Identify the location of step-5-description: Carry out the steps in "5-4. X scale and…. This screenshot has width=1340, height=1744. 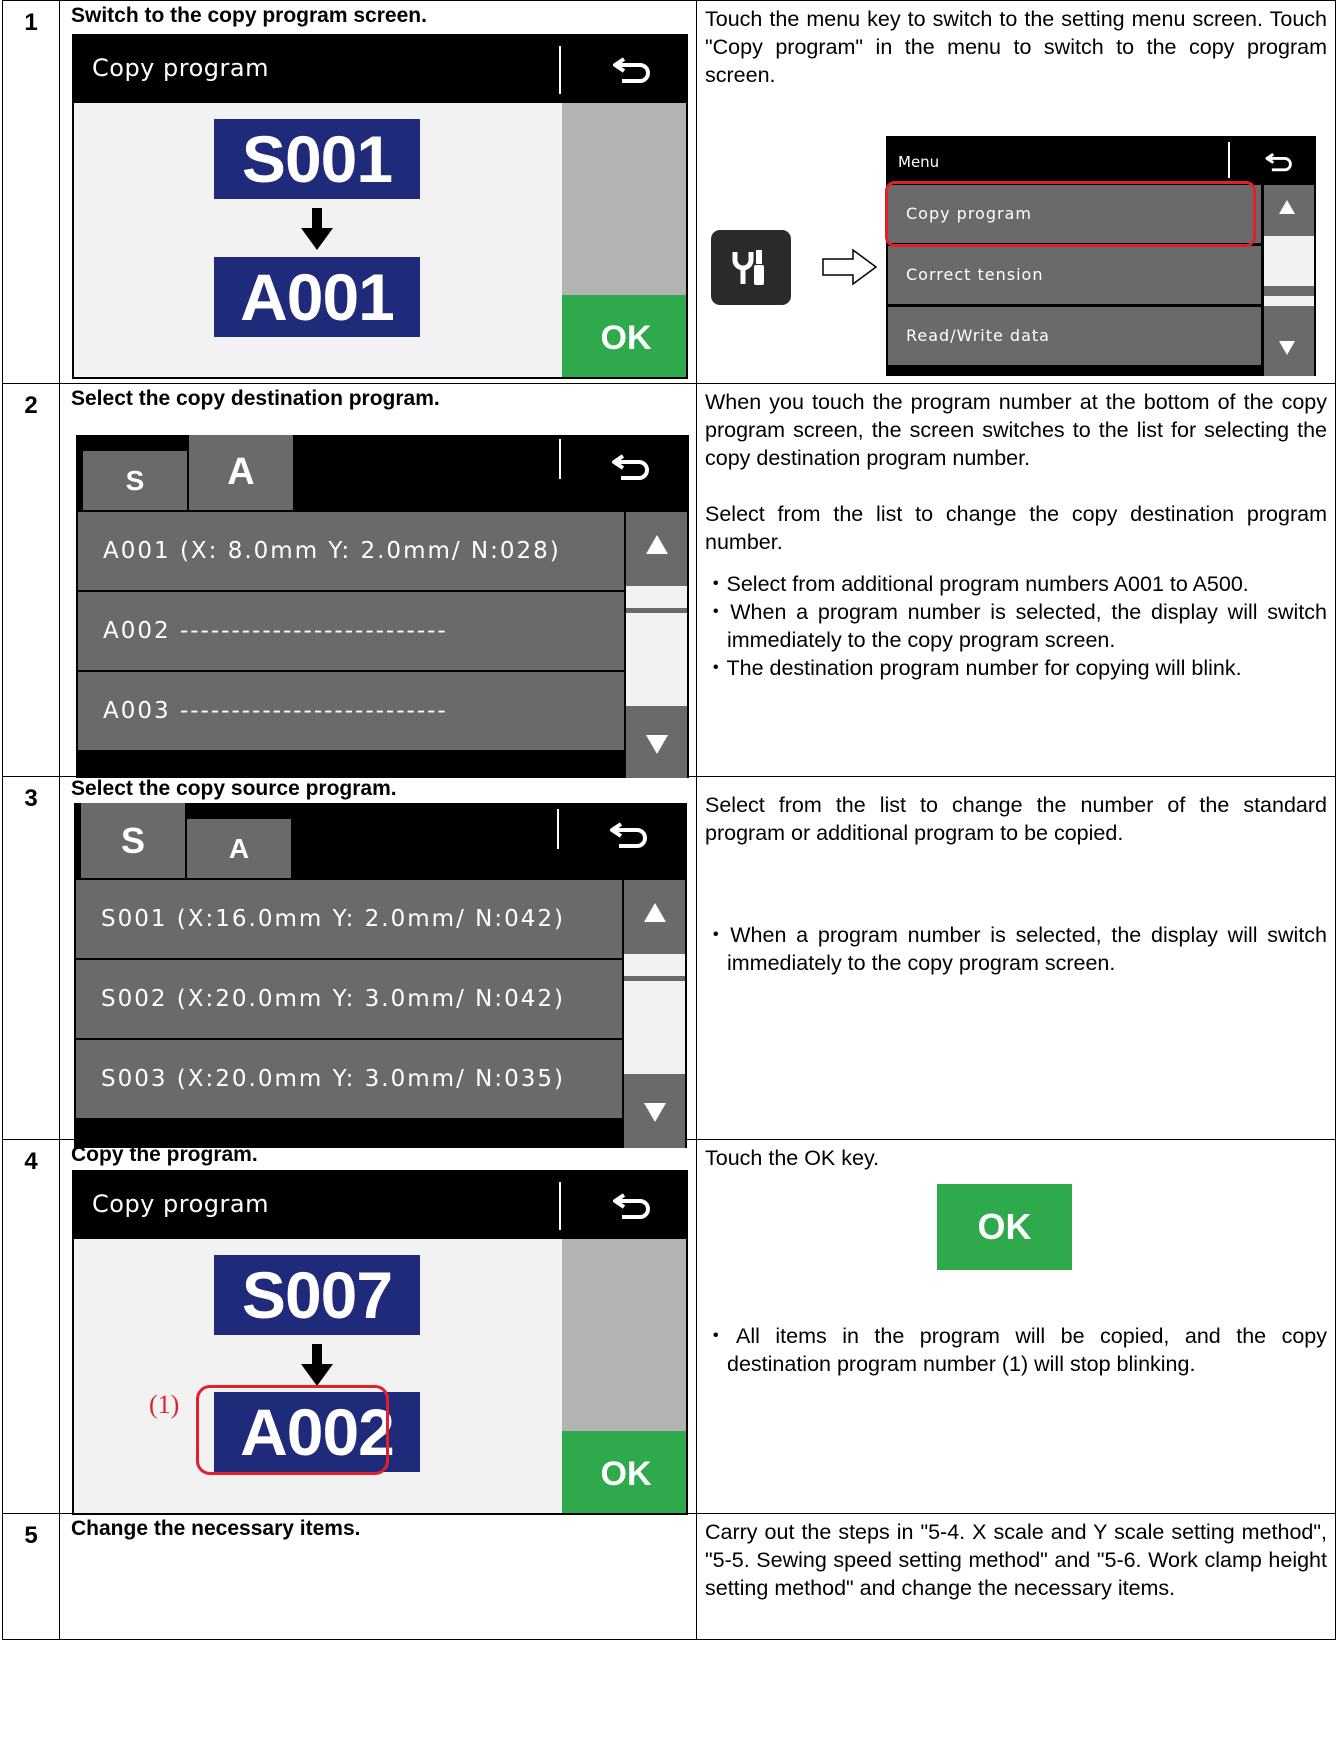
(1016, 1576).